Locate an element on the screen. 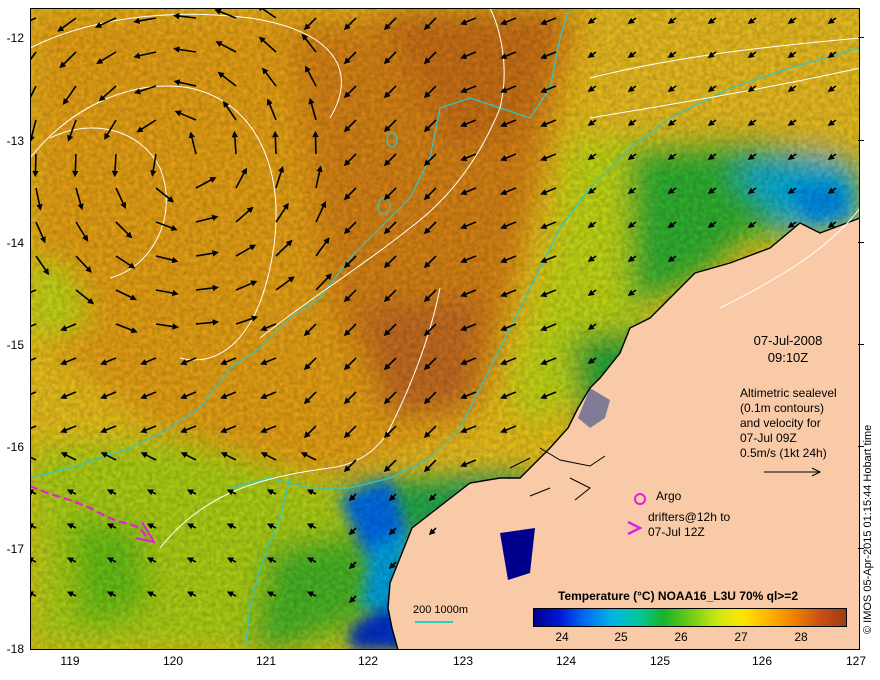 Image resolution: width=880 pixels, height=680 pixels. lat-tick-label: -17 is located at coordinates (15, 549).